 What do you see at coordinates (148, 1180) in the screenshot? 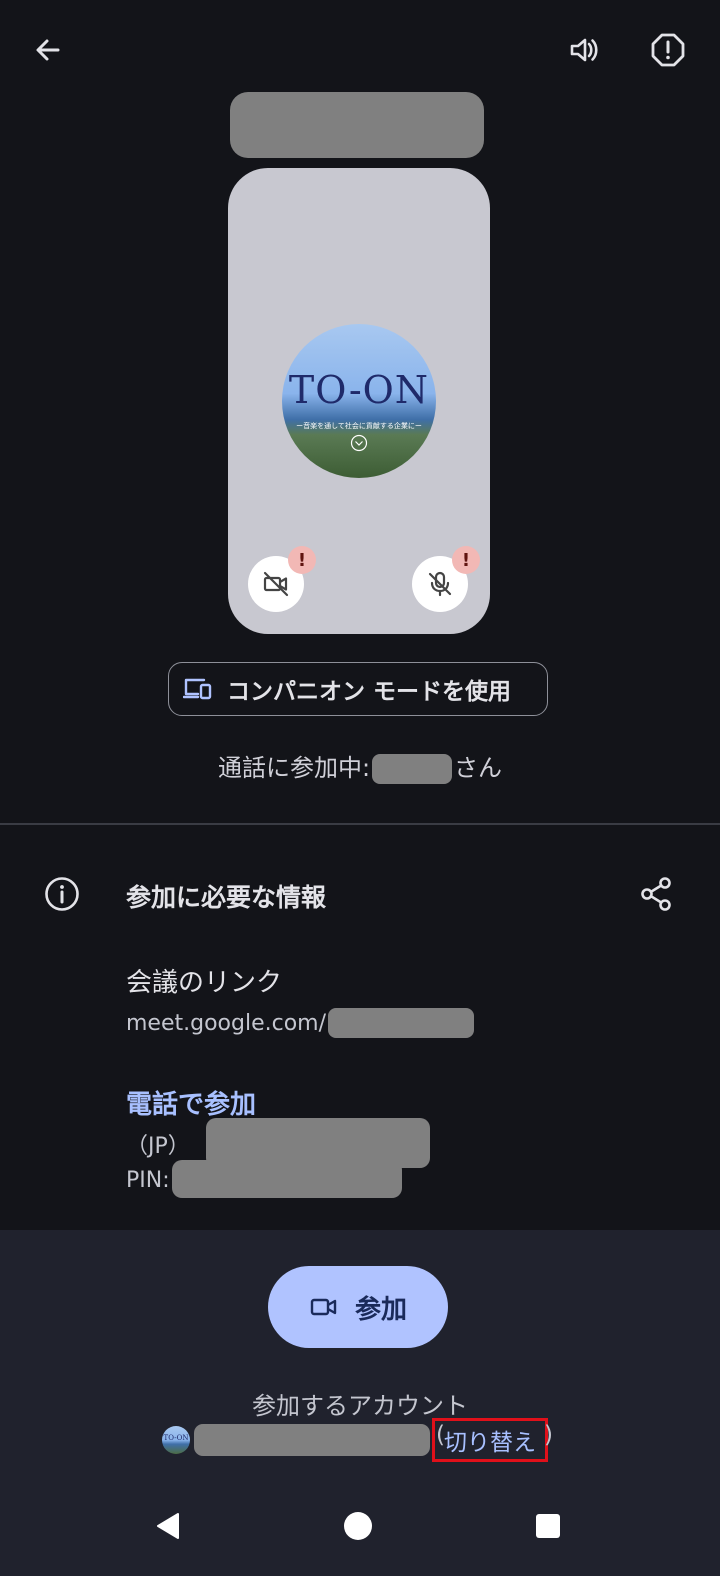
I see `pin-label: PIN:` at bounding box center [148, 1180].